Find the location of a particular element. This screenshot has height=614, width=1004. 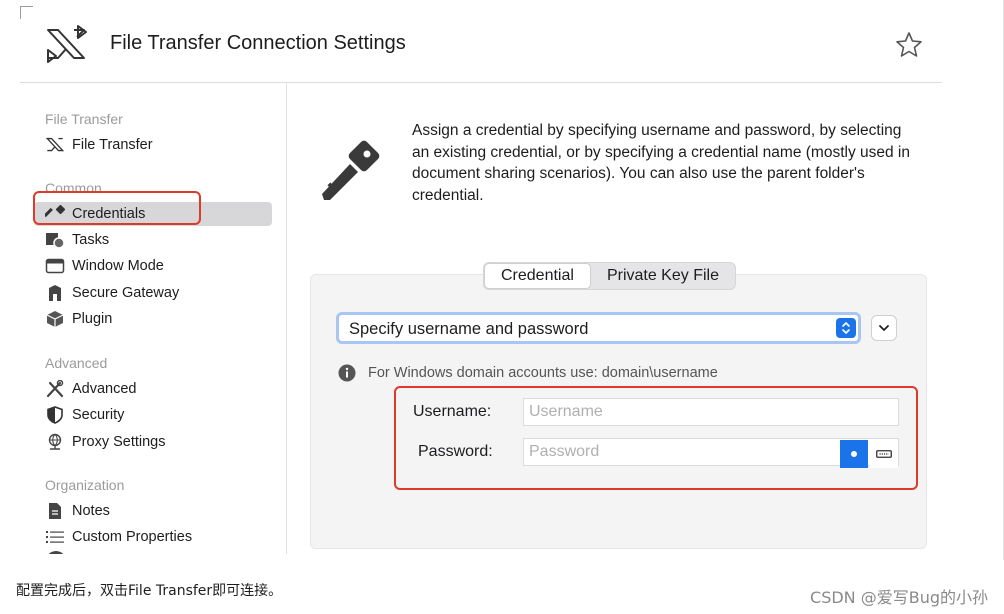

highlight-box-credentials-fields is located at coordinates (656, 438).